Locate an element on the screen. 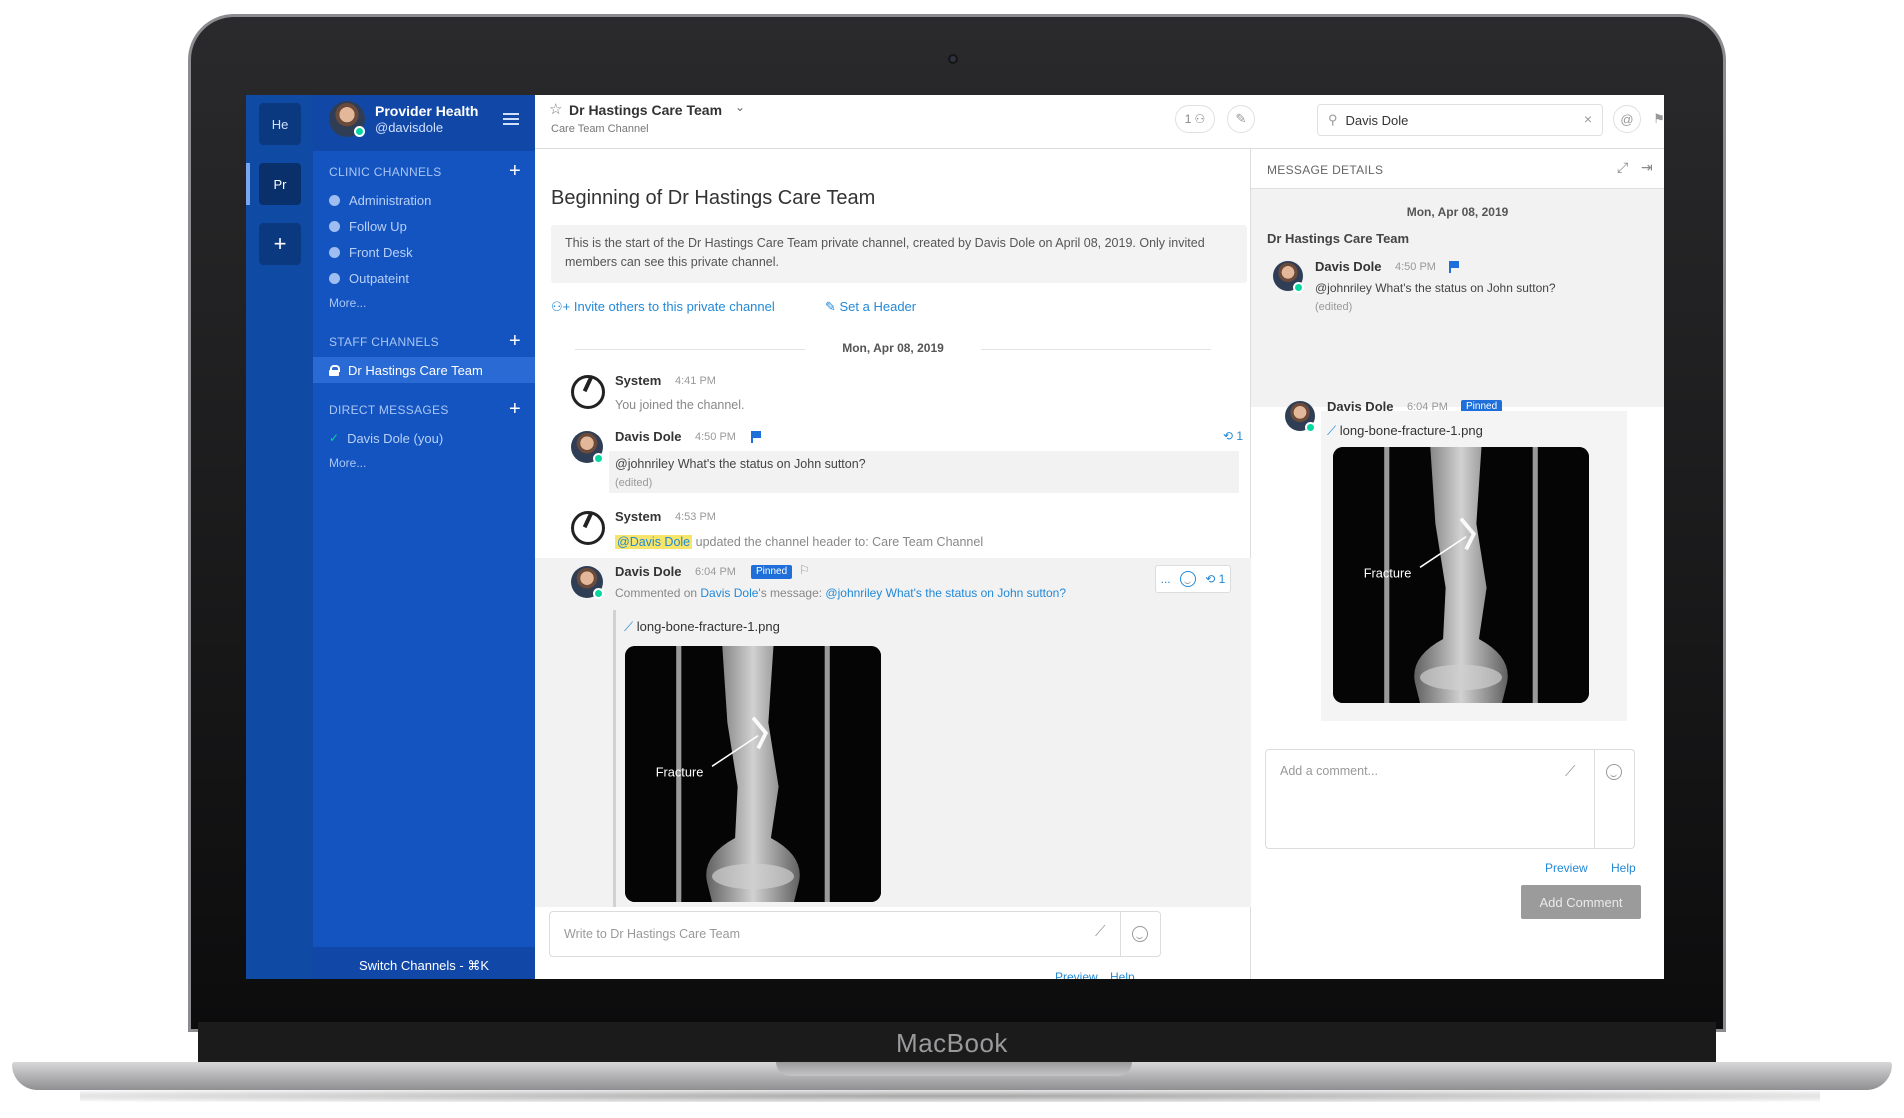 The height and width of the screenshot is (1118, 1904). reply-count: 1 is located at coordinates (1240, 436).